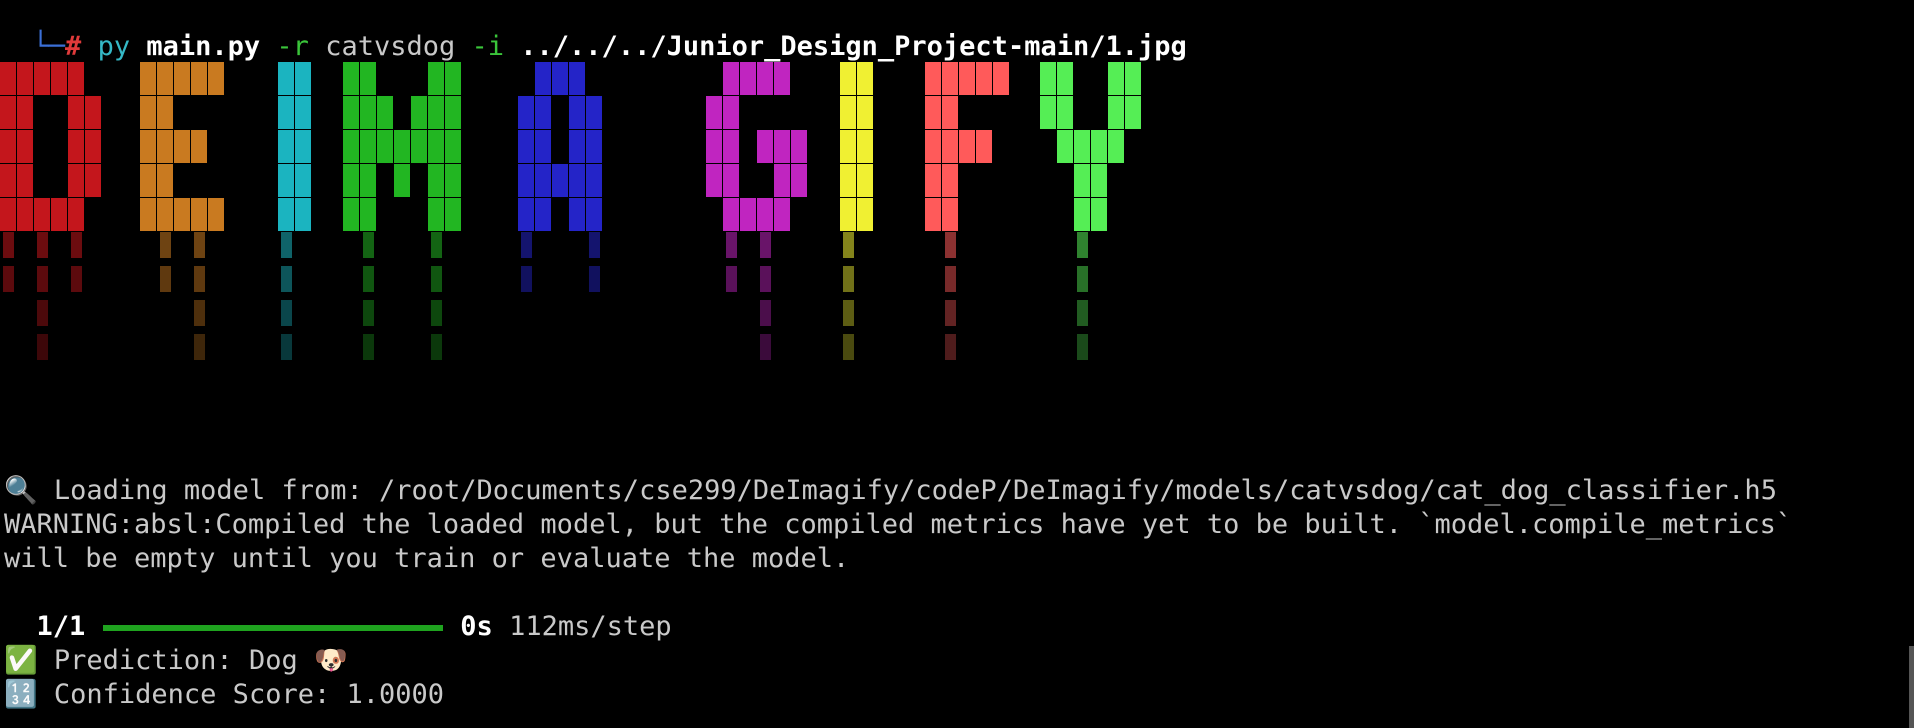 The height and width of the screenshot is (728, 1914). Describe the element at coordinates (590, 626) in the screenshot. I see `progress-rate: 112ms/step` at that location.